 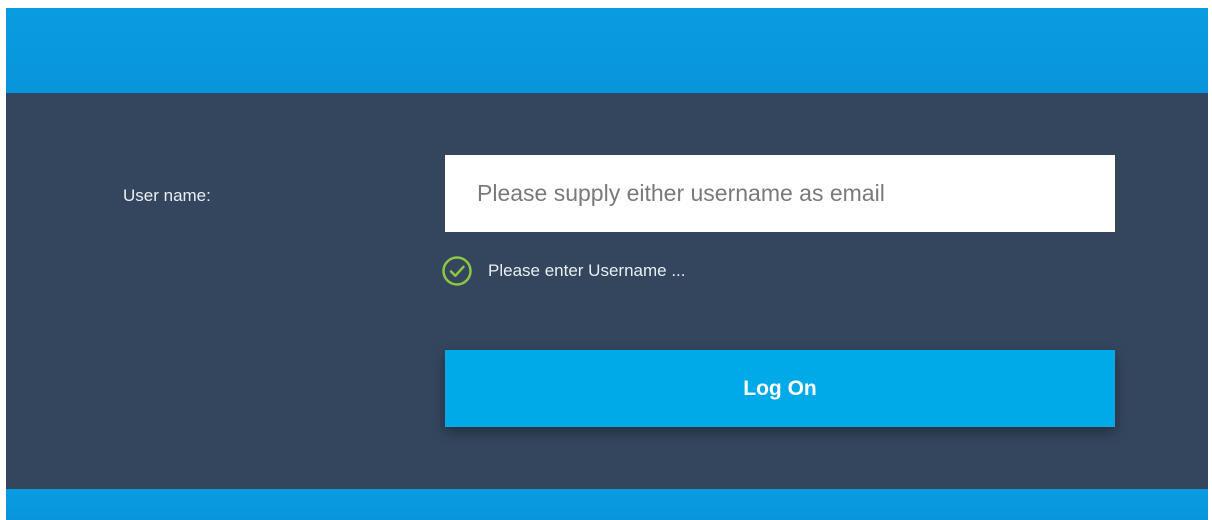 What do you see at coordinates (607, 504) in the screenshot?
I see `footer-band` at bounding box center [607, 504].